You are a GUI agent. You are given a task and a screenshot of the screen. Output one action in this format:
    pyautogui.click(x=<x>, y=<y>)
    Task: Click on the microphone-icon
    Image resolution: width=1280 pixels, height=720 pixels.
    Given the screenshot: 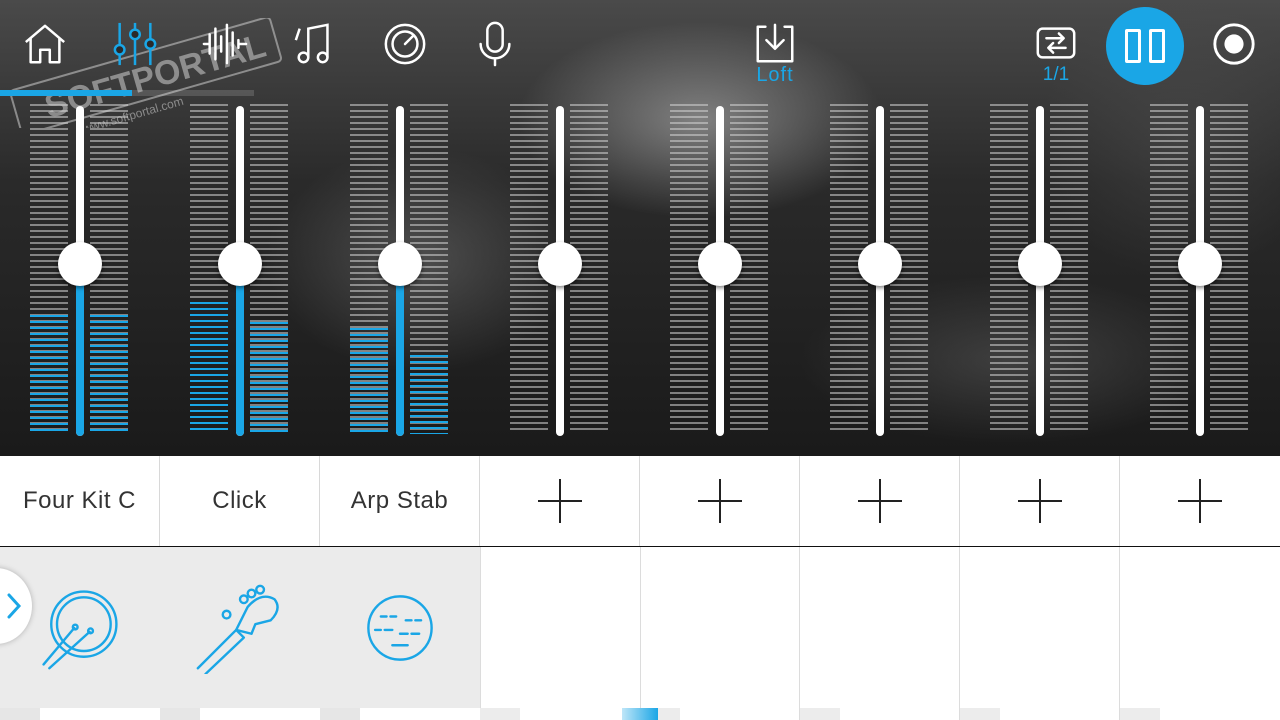 What is the action you would take?
    pyautogui.click(x=495, y=44)
    